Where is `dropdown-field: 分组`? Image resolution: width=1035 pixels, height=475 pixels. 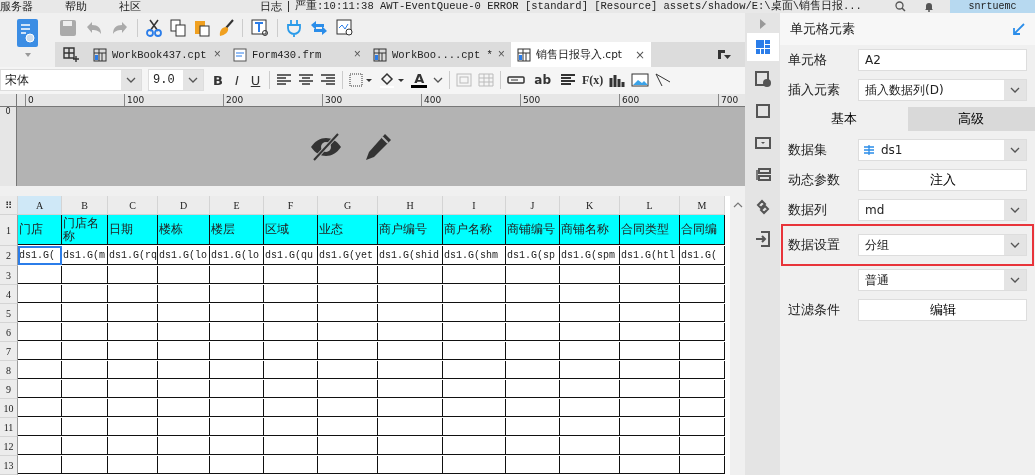
dropdown-field: 分组 is located at coordinates (942, 245).